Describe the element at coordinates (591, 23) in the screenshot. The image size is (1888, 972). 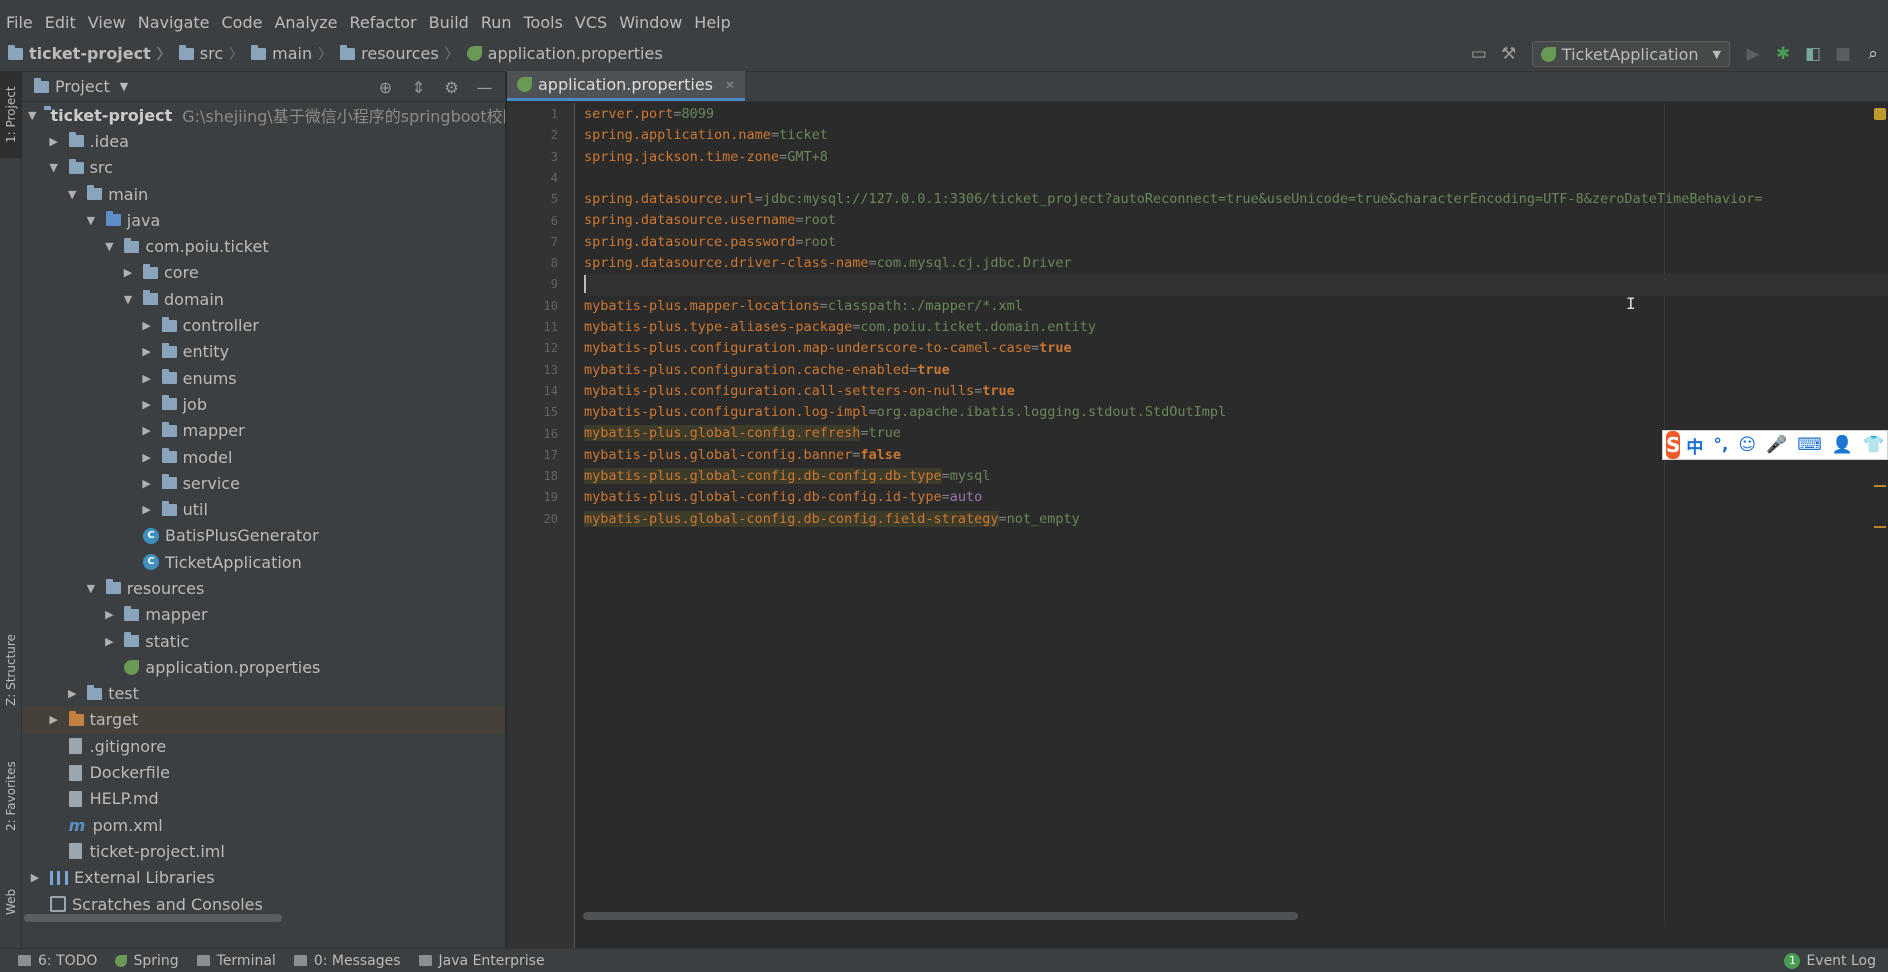
I see `menu-vcs: VCS` at that location.